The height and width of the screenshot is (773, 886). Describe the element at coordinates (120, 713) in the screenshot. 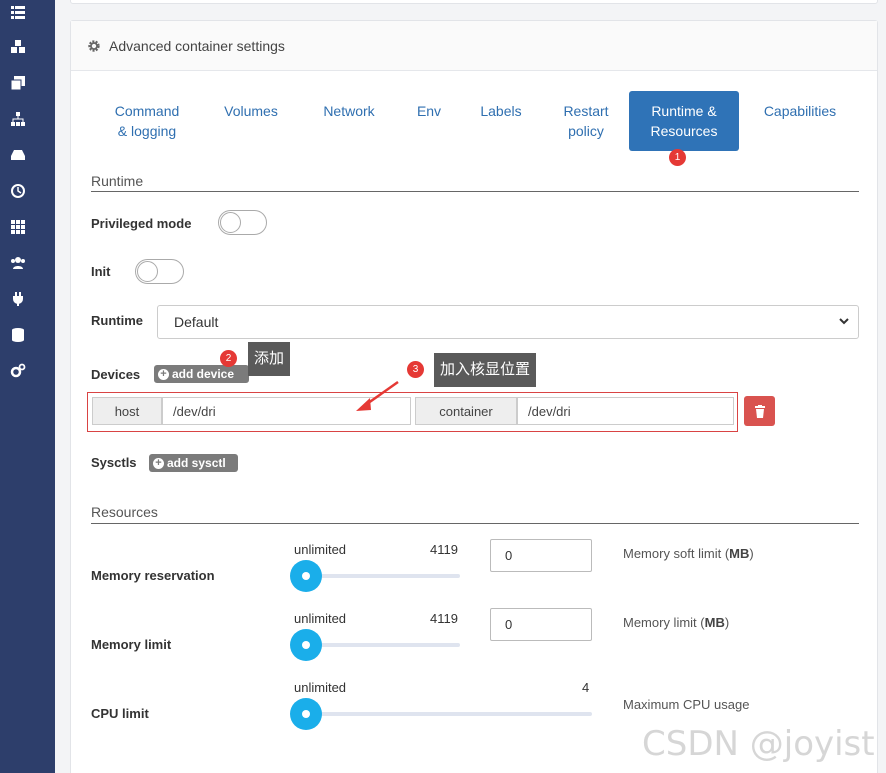

I see `cpu-limit-label: CPU limit` at that location.